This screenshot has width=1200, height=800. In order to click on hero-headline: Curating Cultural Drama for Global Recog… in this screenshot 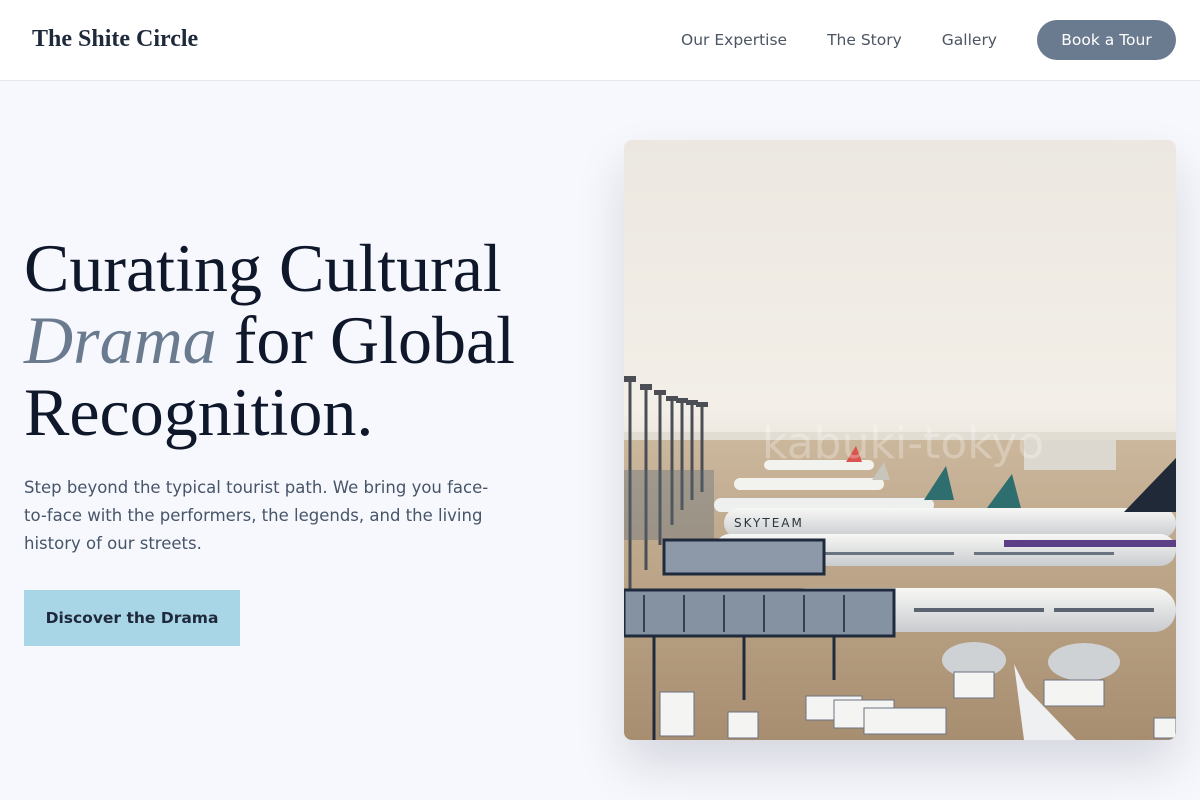, I will do `click(269, 340)`.